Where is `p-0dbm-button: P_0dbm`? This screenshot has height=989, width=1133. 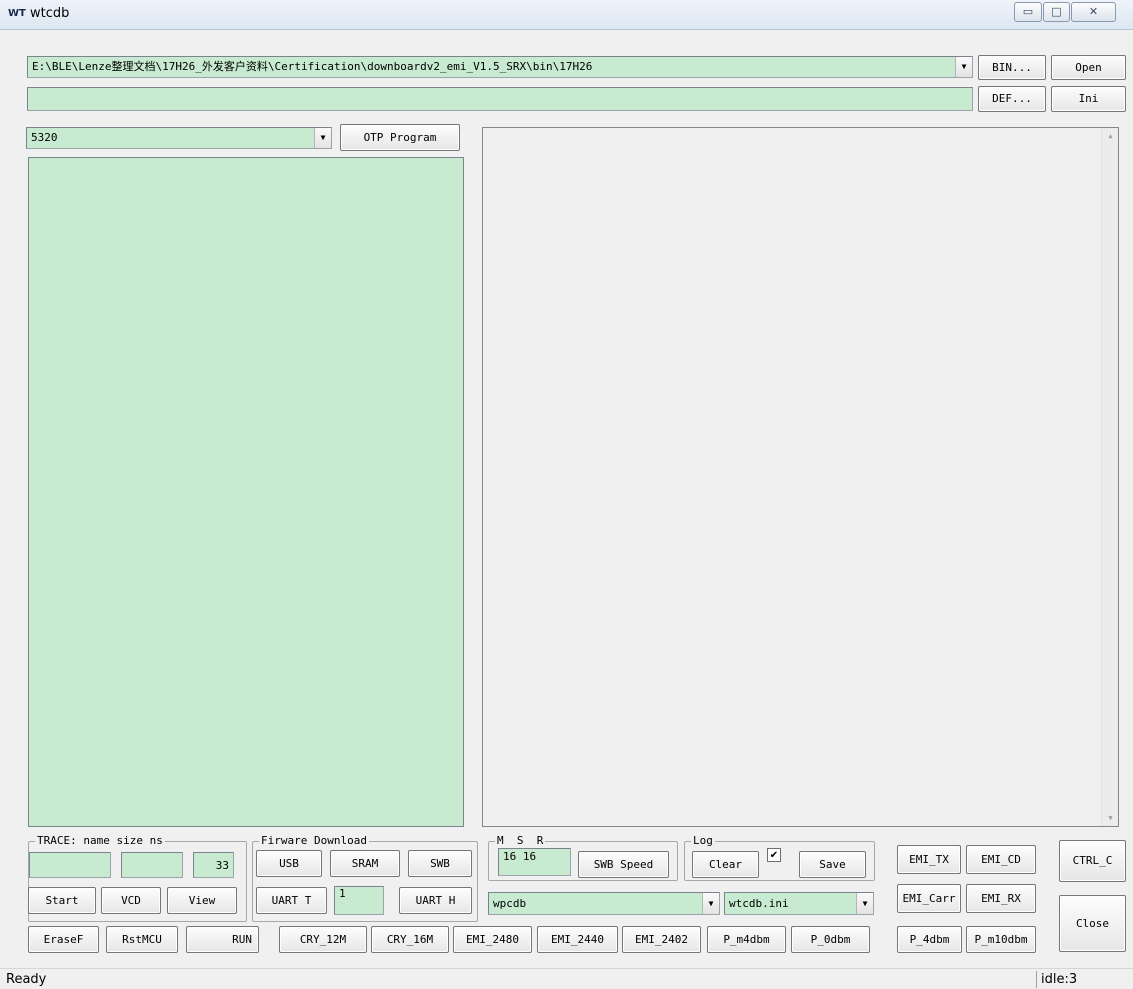 p-0dbm-button: P_0dbm is located at coordinates (830, 939).